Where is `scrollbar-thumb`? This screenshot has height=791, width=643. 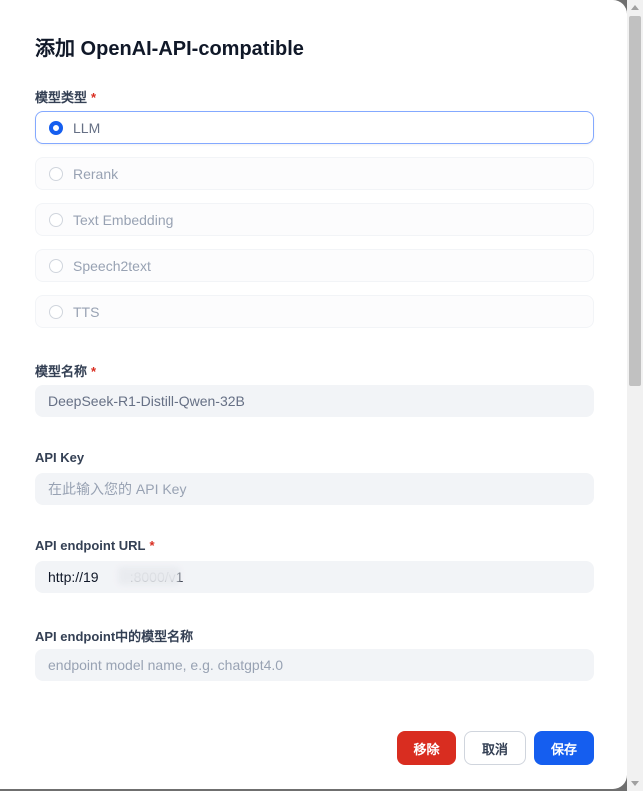
scrollbar-thumb is located at coordinates (635, 201).